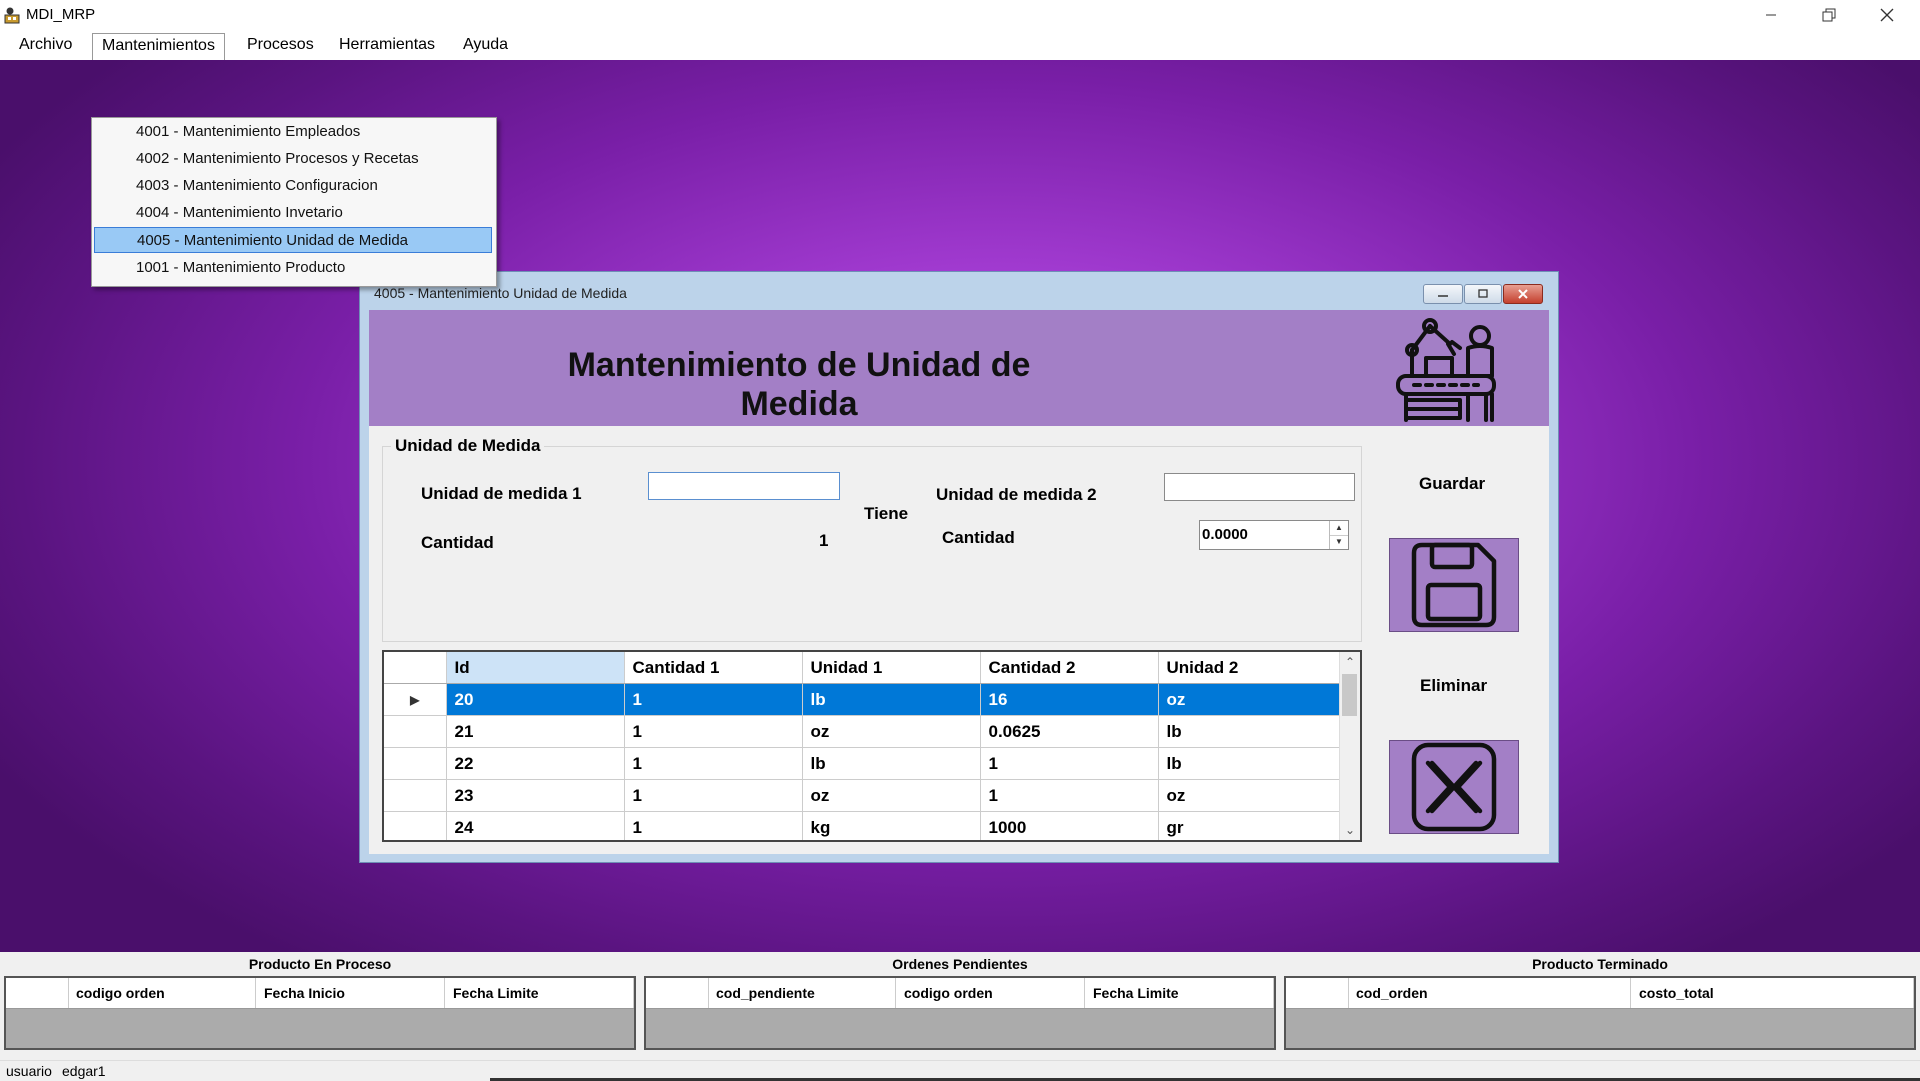  I want to click on cell-cantidad2: 16, so click(1069, 699).